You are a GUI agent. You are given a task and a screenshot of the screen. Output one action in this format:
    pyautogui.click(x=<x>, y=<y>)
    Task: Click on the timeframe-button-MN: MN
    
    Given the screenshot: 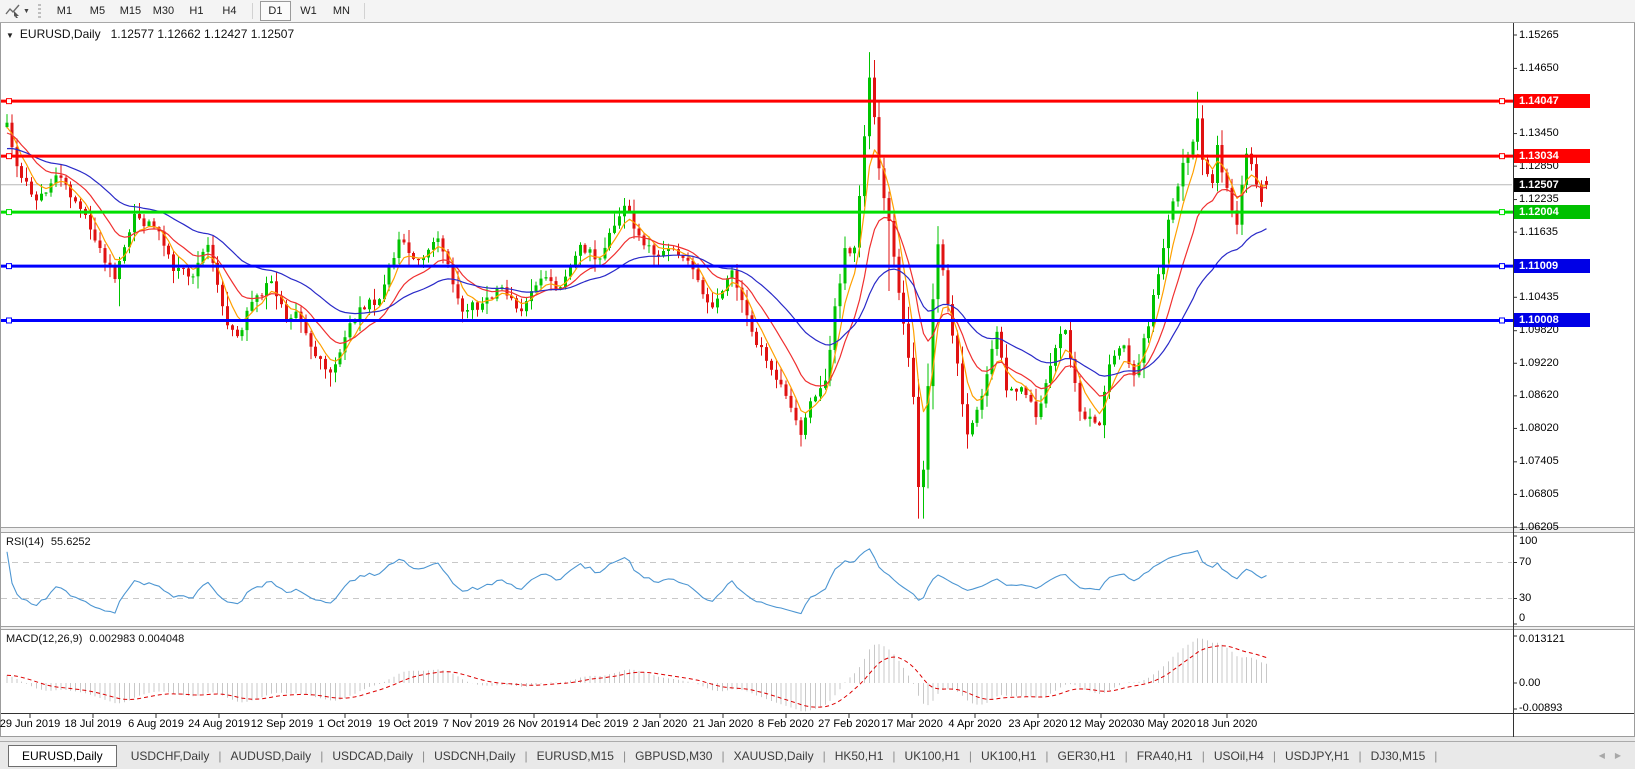 What is the action you would take?
    pyautogui.click(x=341, y=11)
    